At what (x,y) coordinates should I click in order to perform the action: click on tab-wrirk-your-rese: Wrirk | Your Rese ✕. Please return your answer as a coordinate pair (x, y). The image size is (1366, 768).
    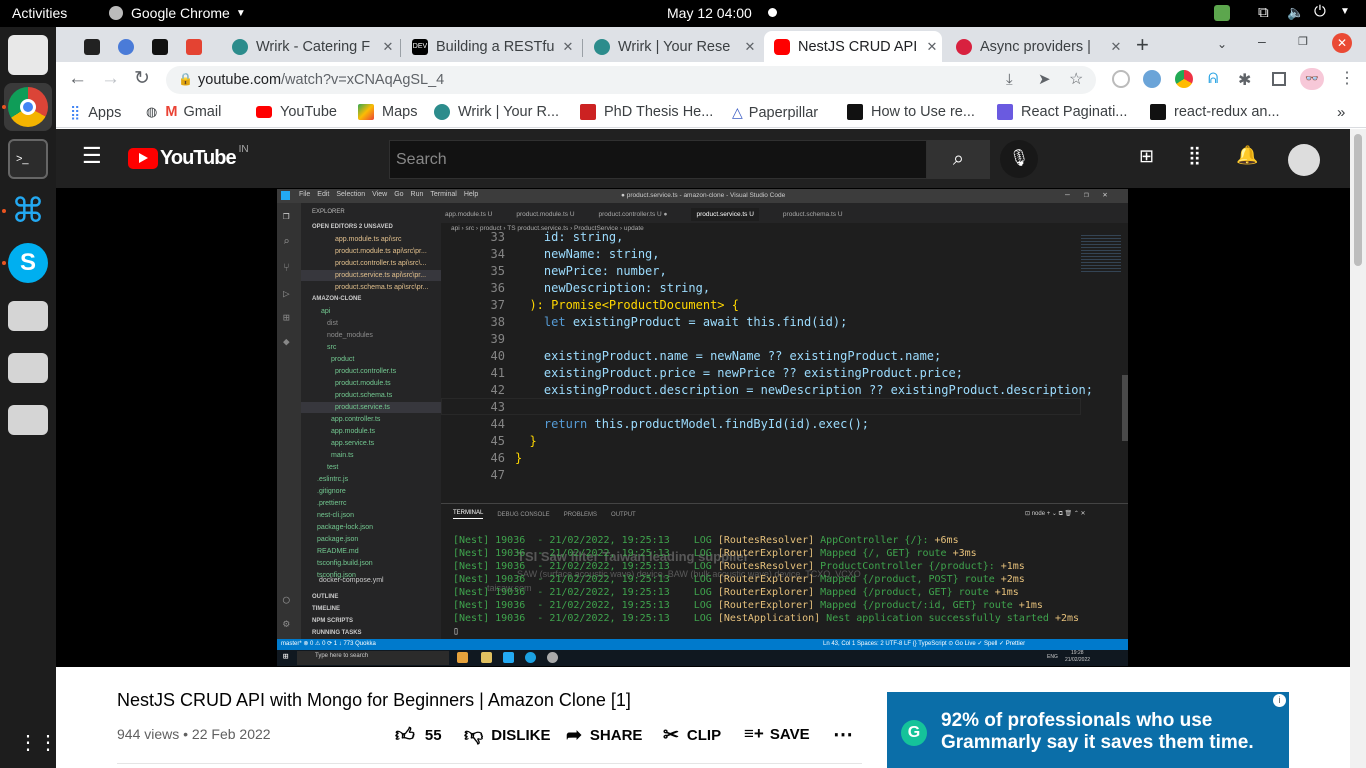
    Looking at the image, I should click on (672, 46).